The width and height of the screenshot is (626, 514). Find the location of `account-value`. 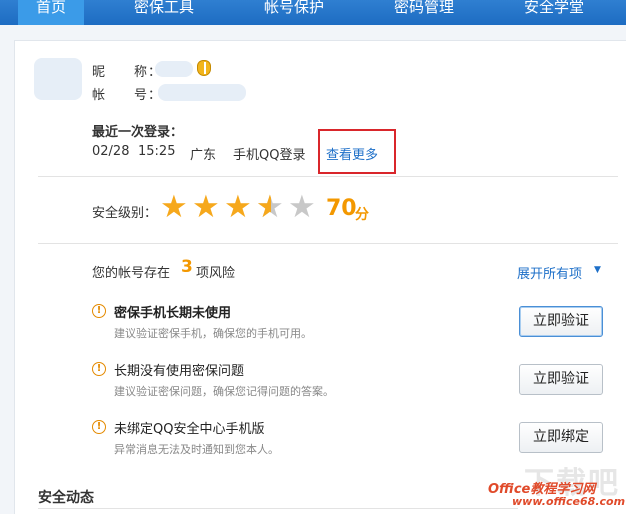

account-value is located at coordinates (202, 92).